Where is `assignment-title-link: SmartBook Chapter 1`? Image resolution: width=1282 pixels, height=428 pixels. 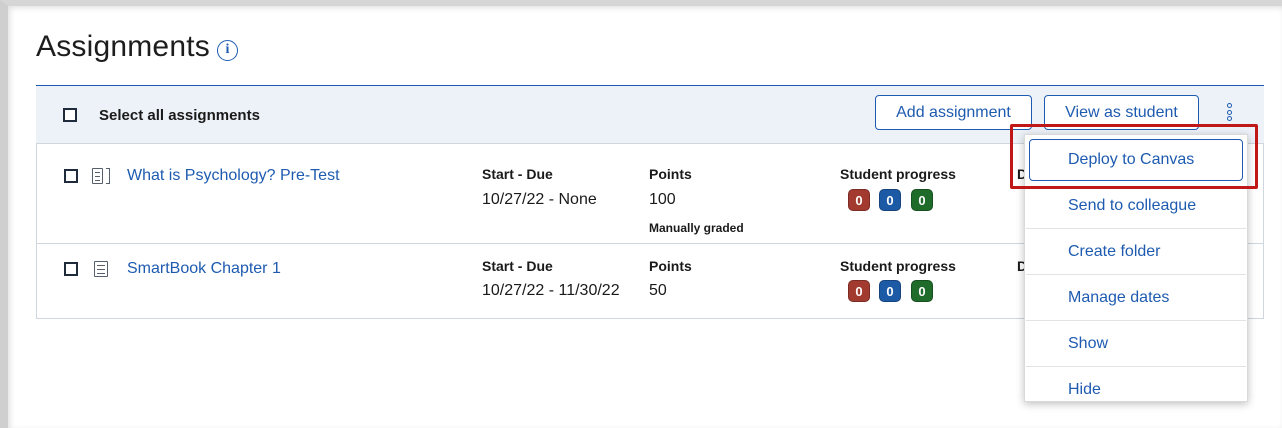
assignment-title-link: SmartBook Chapter 1 is located at coordinates (204, 269).